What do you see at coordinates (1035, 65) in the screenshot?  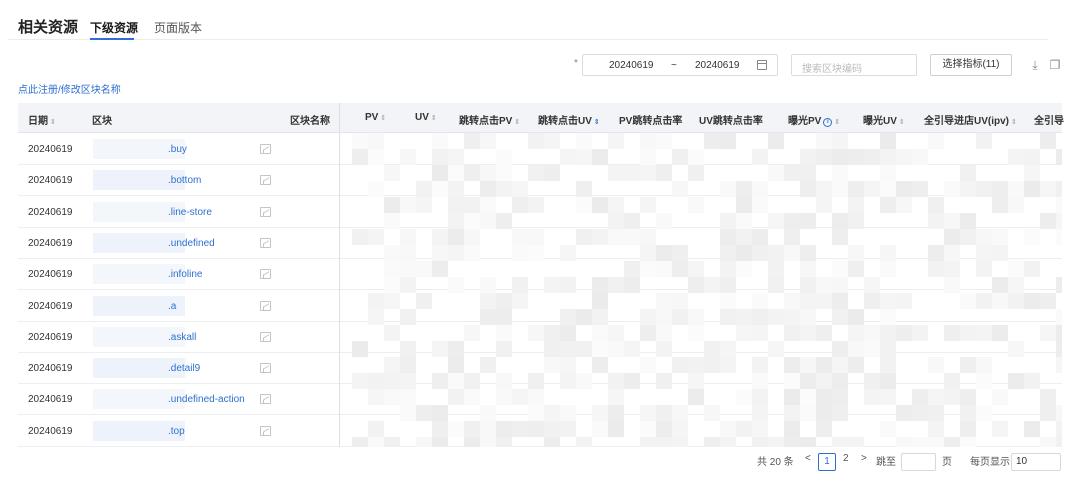 I see `download-icon: ⤓` at bounding box center [1035, 65].